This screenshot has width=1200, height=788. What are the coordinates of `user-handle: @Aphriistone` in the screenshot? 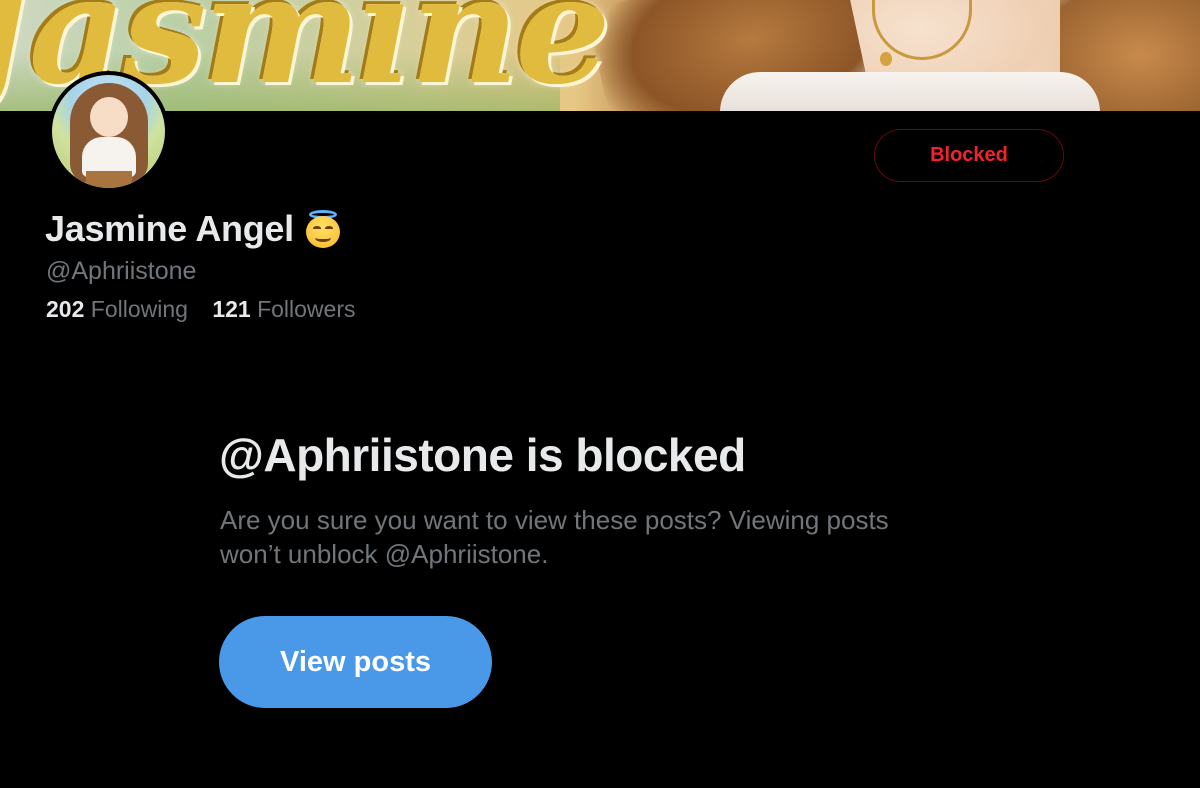 It's located at (121, 271).